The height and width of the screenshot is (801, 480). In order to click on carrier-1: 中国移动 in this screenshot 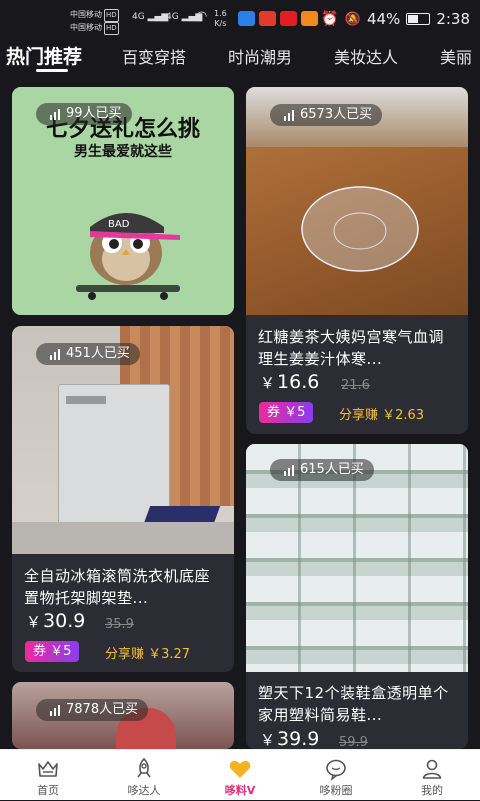, I will do `click(86, 14)`.